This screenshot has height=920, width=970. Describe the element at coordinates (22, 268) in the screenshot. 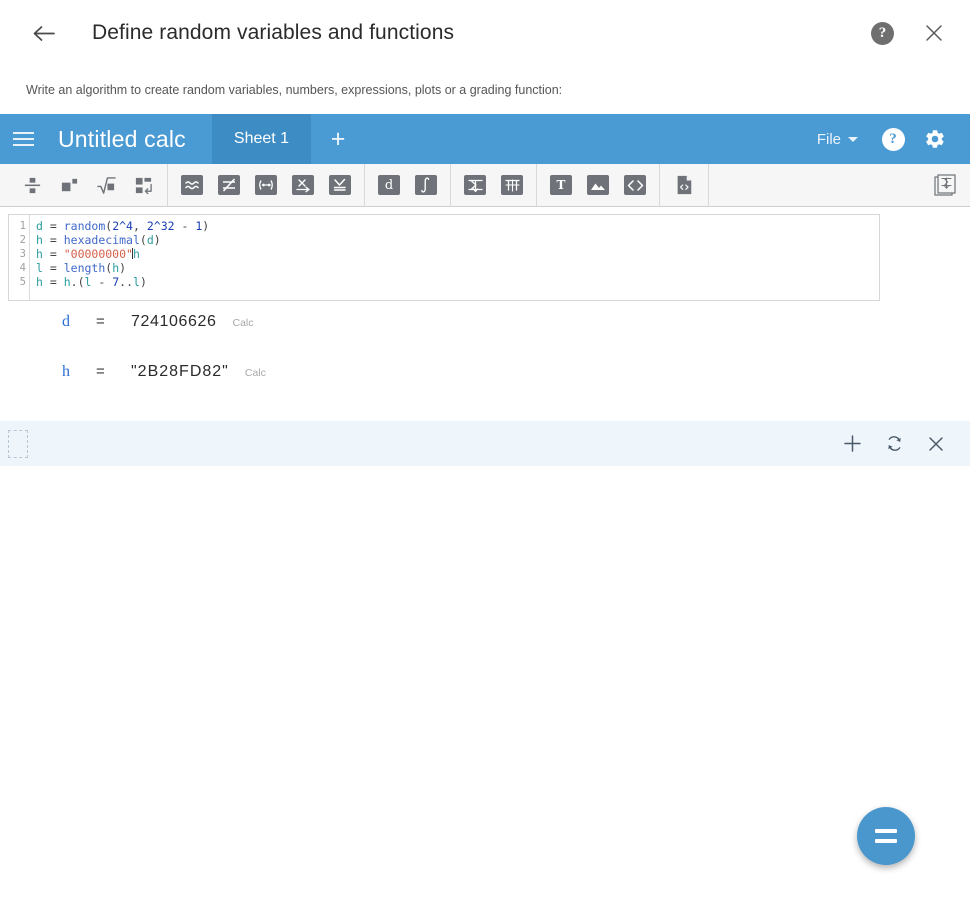

I see `line-number: 4` at that location.